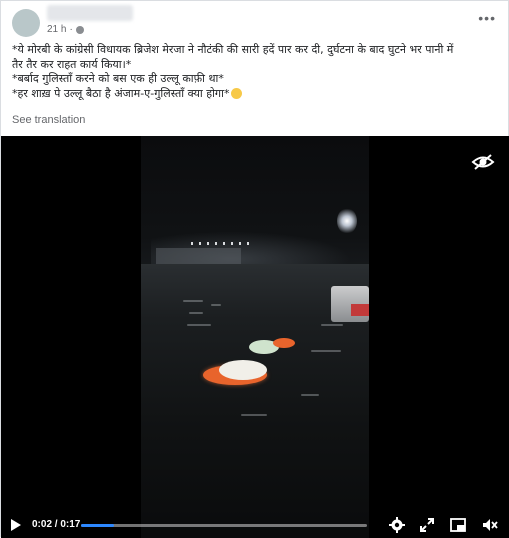 This screenshot has height=538, width=509. What do you see at coordinates (490, 525) in the screenshot?
I see `mute-icon` at bounding box center [490, 525].